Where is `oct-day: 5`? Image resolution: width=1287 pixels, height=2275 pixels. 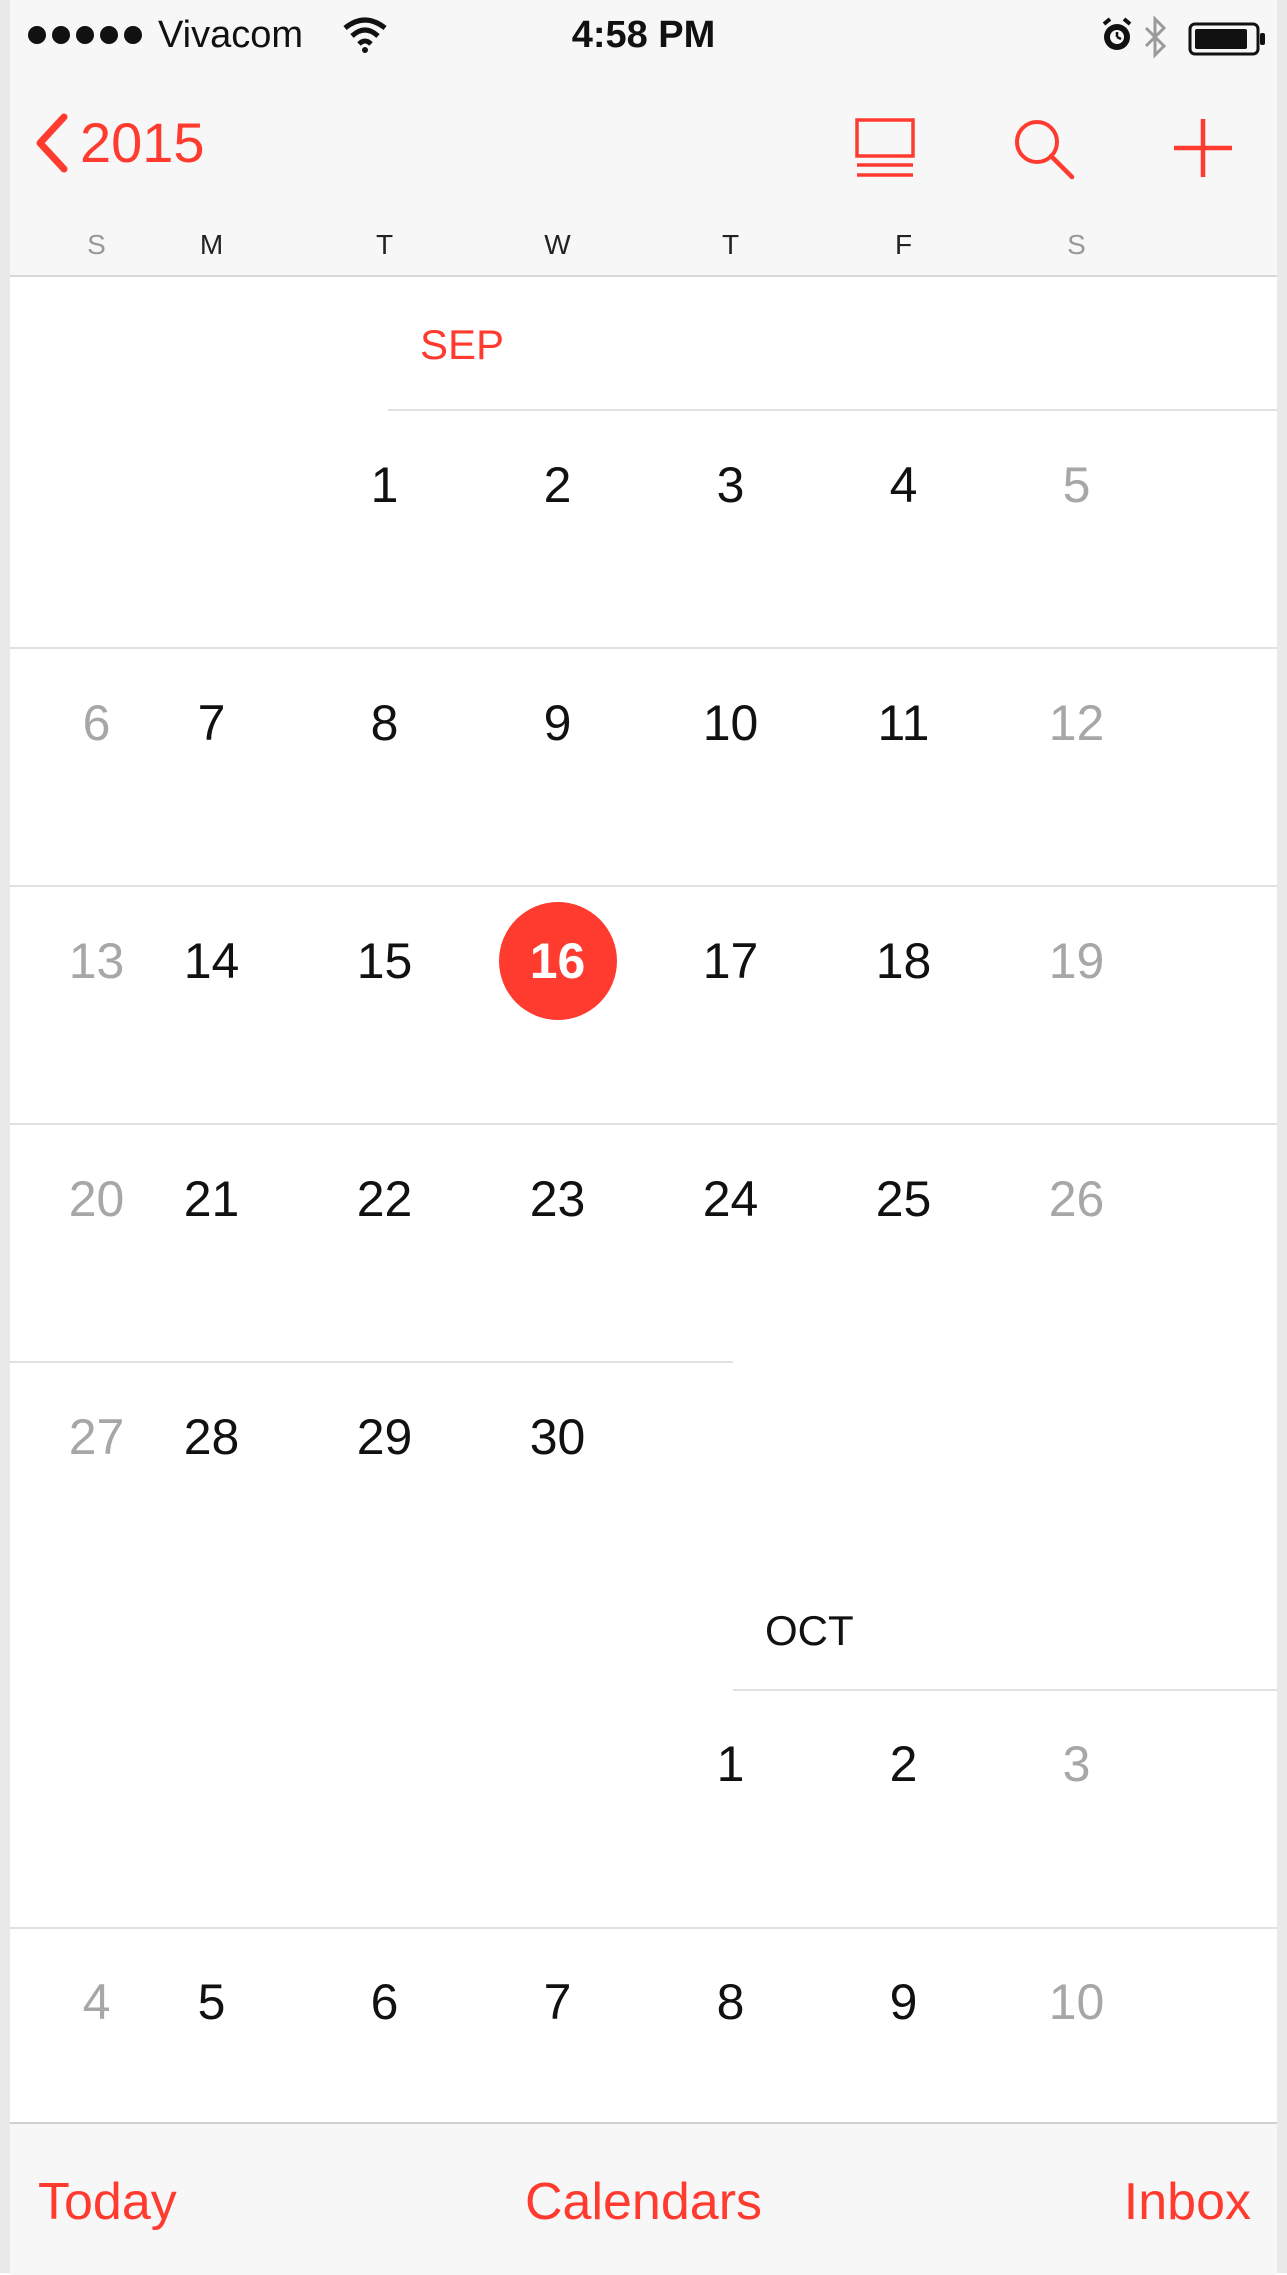
oct-day: 5 is located at coordinates (211, 2002).